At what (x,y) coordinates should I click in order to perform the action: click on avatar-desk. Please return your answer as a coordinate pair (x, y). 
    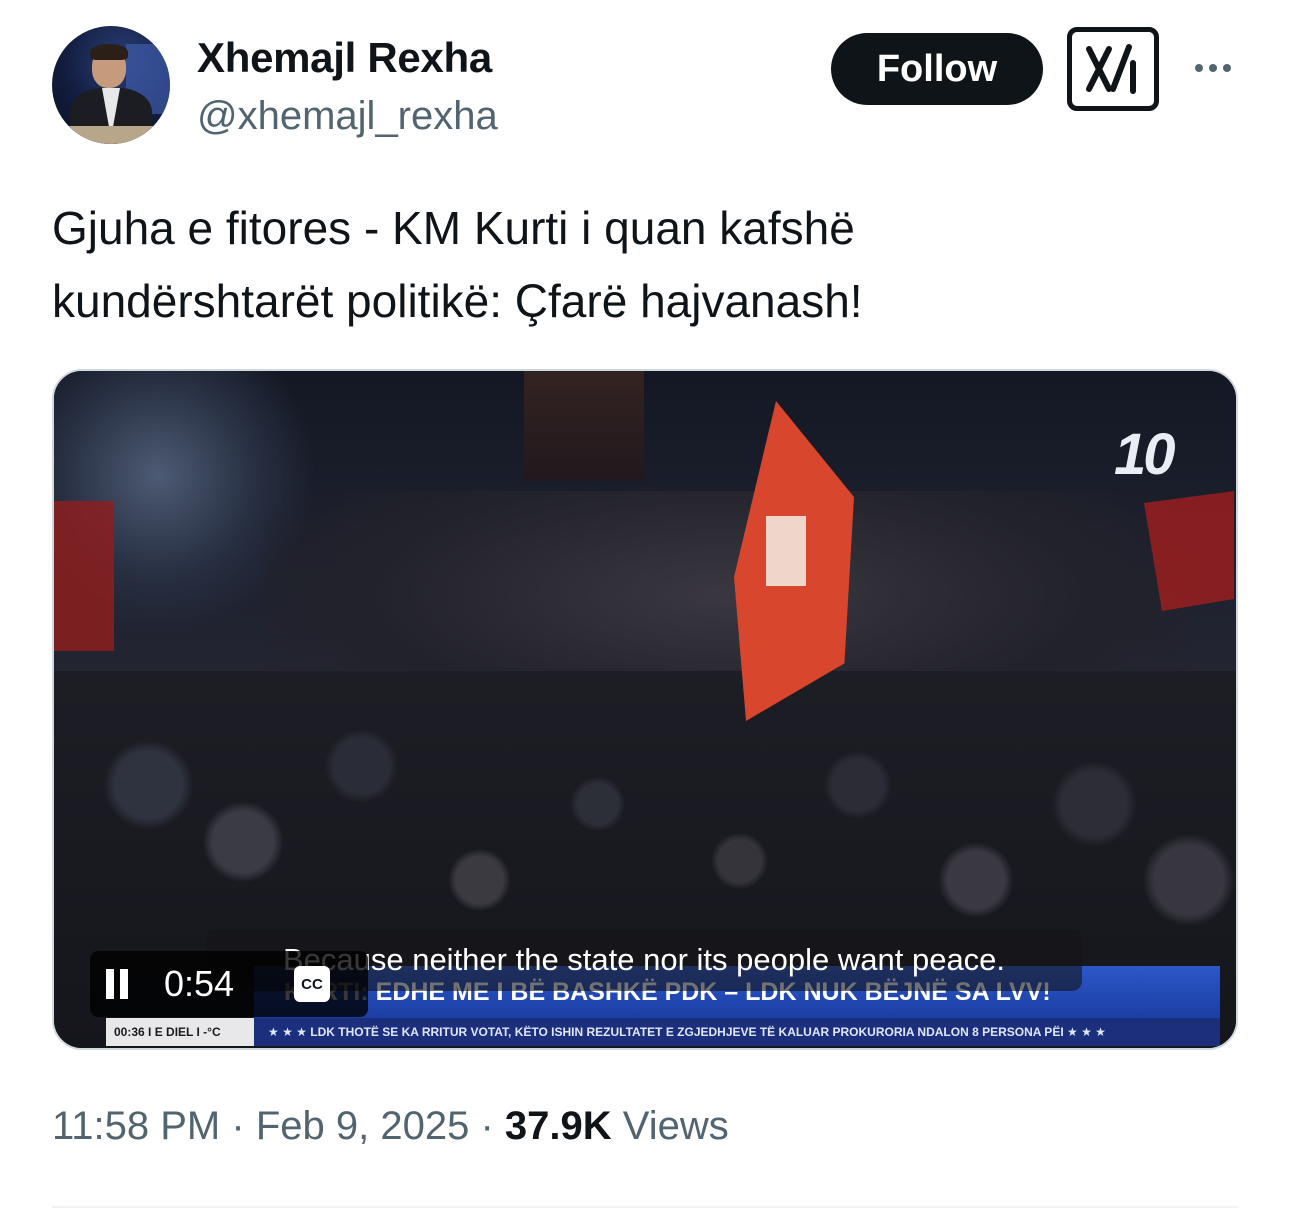
    Looking at the image, I should click on (111, 135).